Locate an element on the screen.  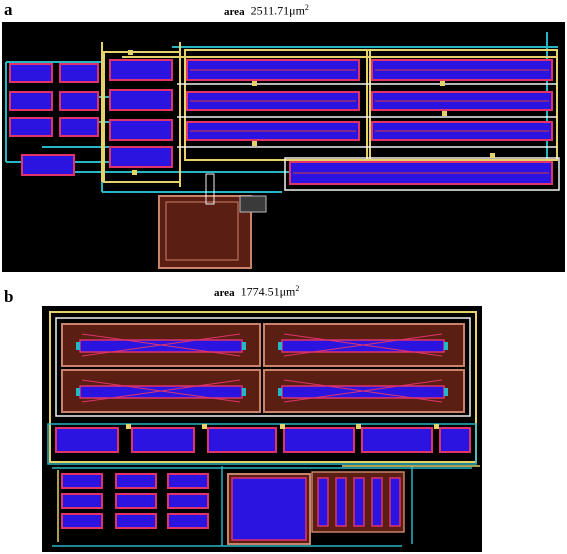
panel-b-area-caption: area 1774.51μm2 is located at coordinates (256, 292).